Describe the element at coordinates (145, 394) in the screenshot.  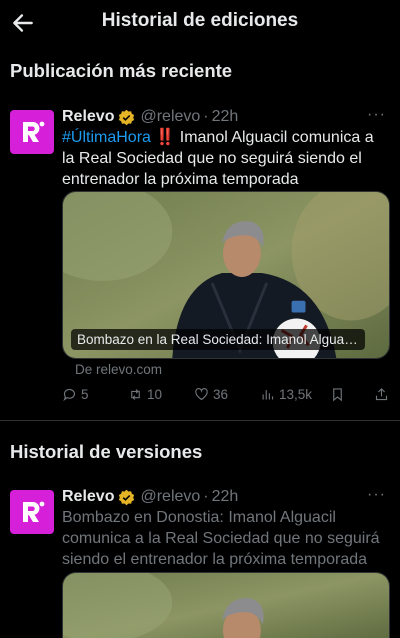
I see `retweet-button: 10` at that location.